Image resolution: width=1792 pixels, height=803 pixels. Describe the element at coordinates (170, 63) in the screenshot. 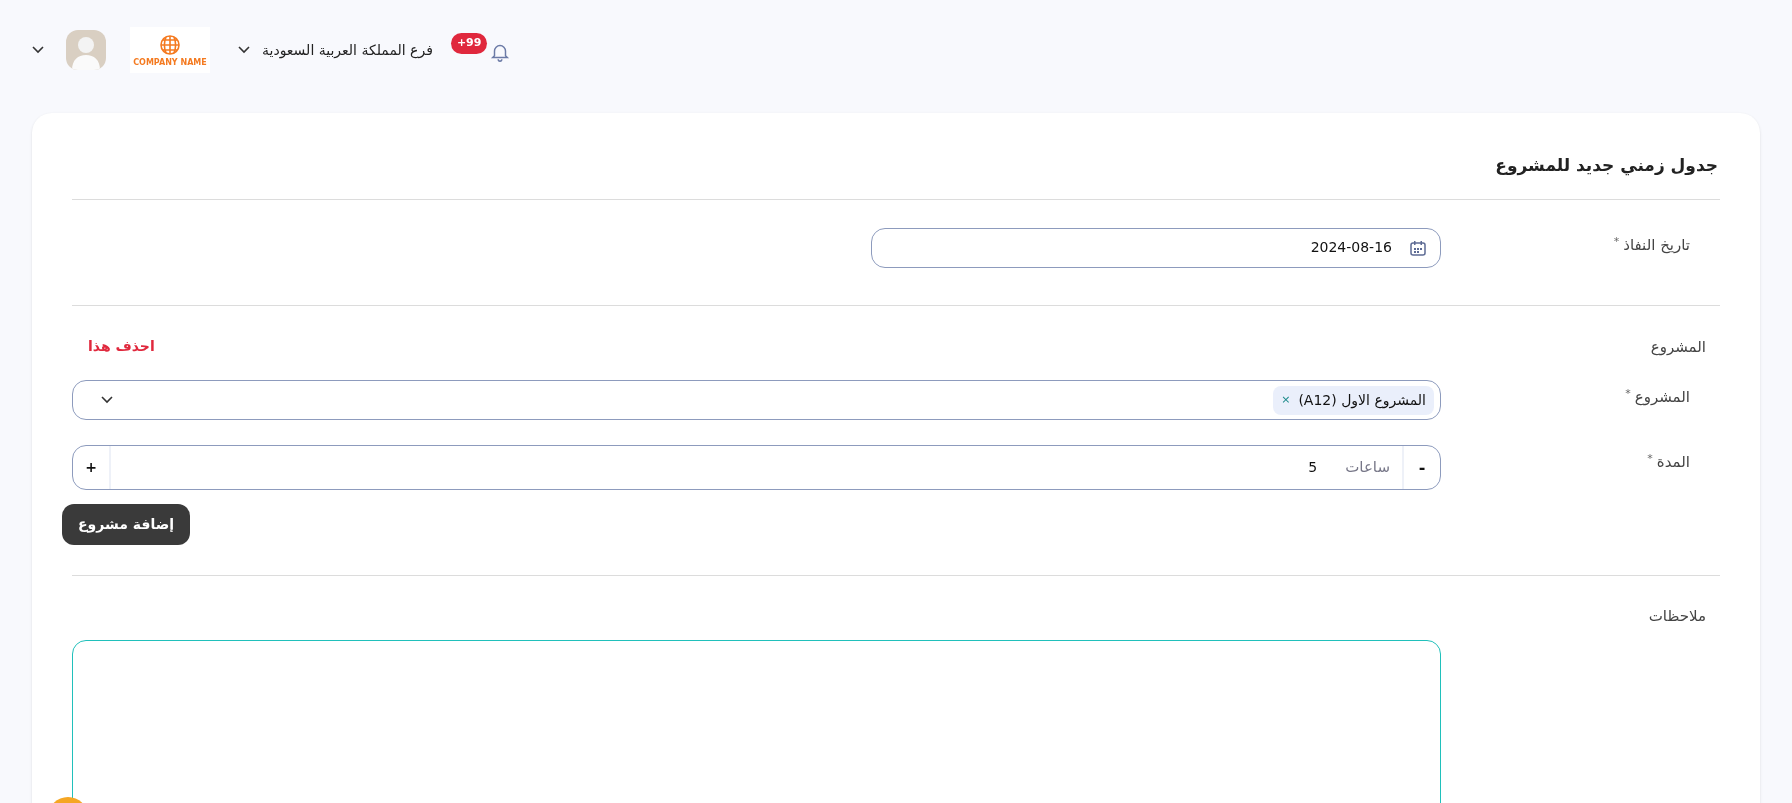

I see `logo-text: COMPANY NAME` at that location.